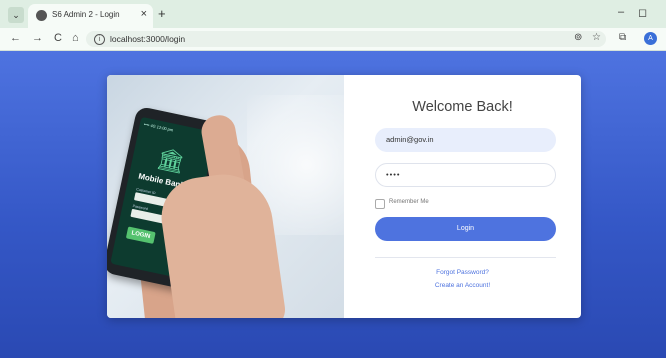 This screenshot has width=666, height=358. What do you see at coordinates (596, 37) in the screenshot?
I see `bookmark-star-icon: ☆` at bounding box center [596, 37].